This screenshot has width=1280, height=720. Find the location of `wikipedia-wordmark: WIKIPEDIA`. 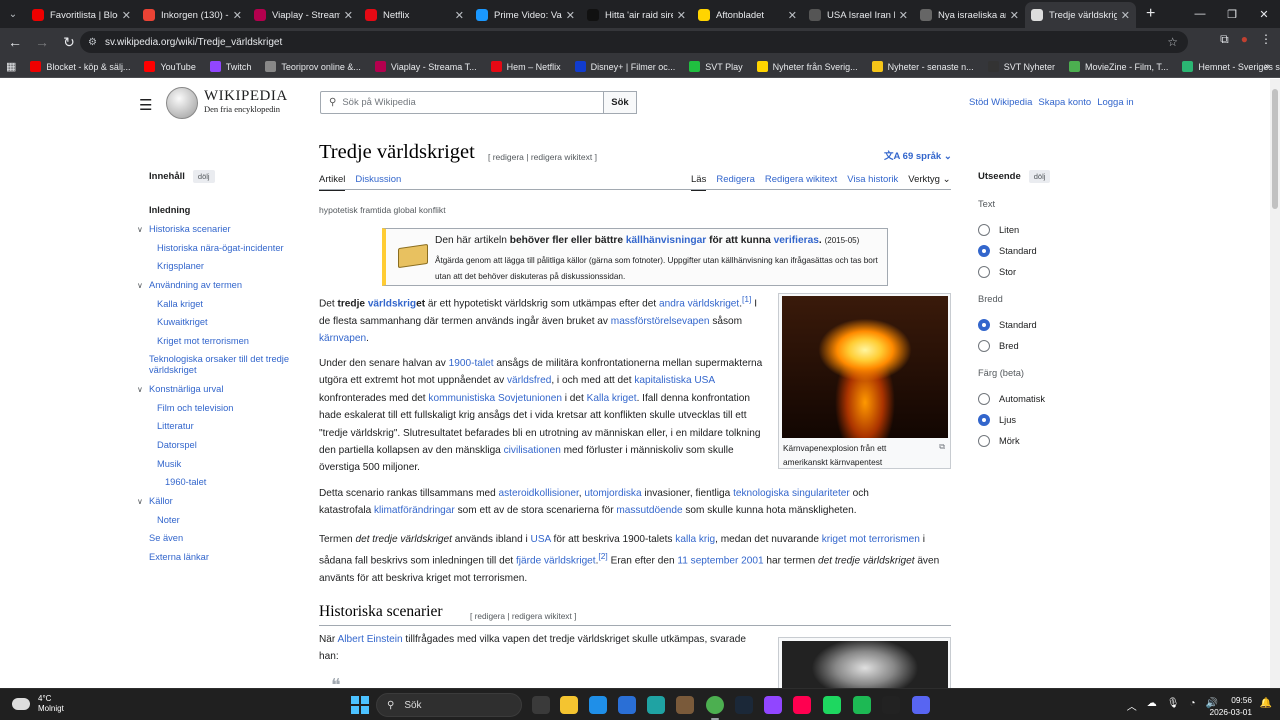

wikipedia-wordmark: WIKIPEDIA is located at coordinates (246, 96).